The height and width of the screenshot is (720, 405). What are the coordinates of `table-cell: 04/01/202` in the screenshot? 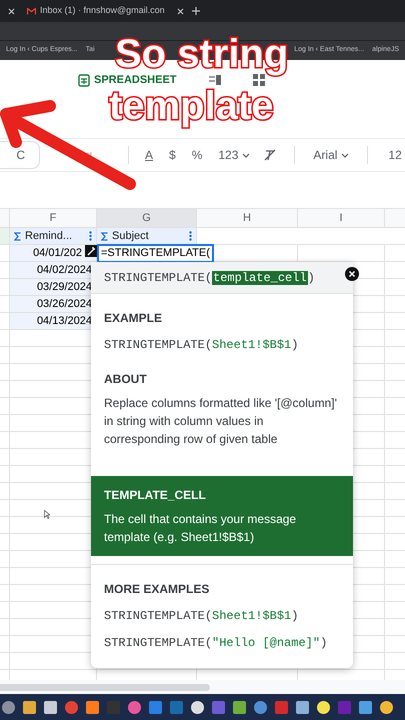 It's located at (53, 253).